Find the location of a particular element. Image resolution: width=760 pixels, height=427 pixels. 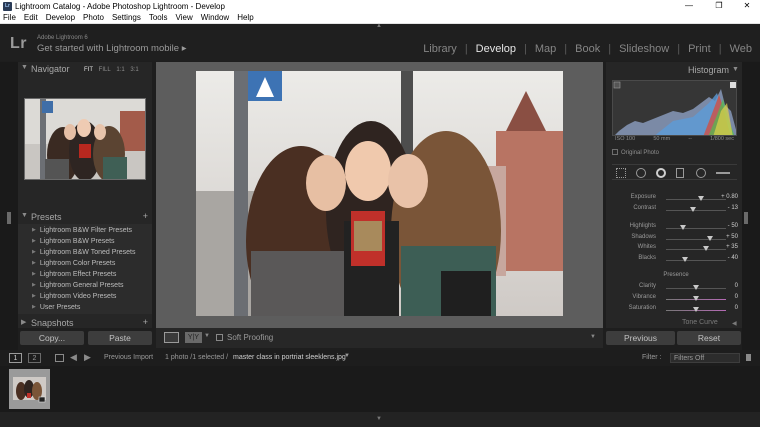

module-web: Web is located at coordinates (741, 49).